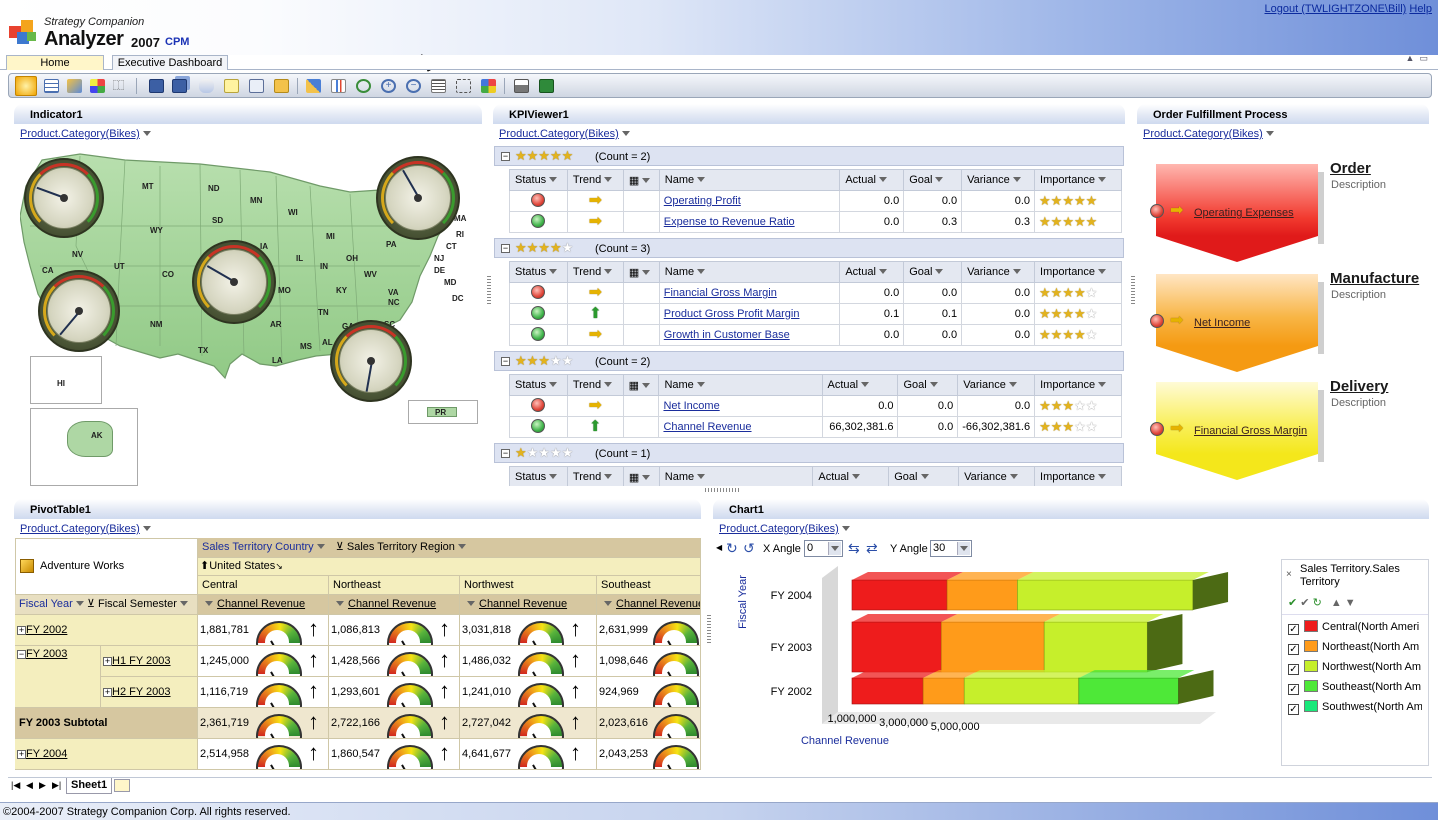  What do you see at coordinates (727, 335) in the screenshot?
I see `kpi-name-link: Growth in Customer Base` at bounding box center [727, 335].